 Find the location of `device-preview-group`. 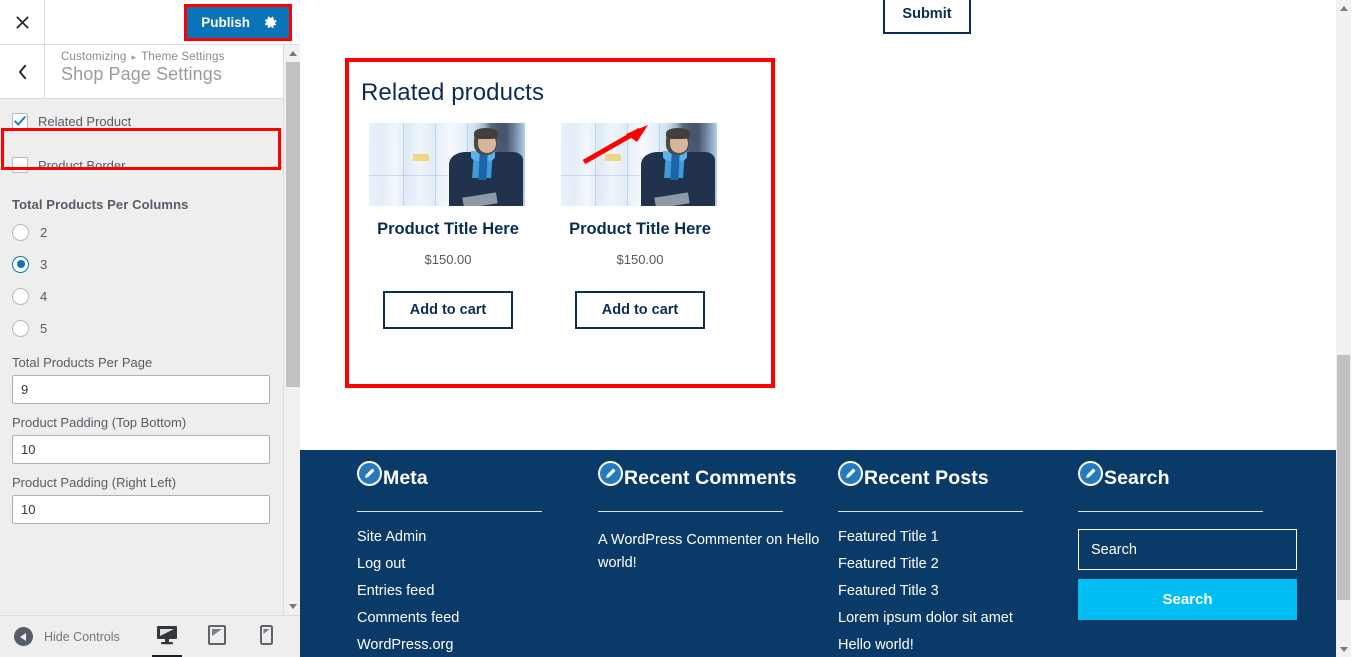

device-preview-group is located at coordinates (216, 637).